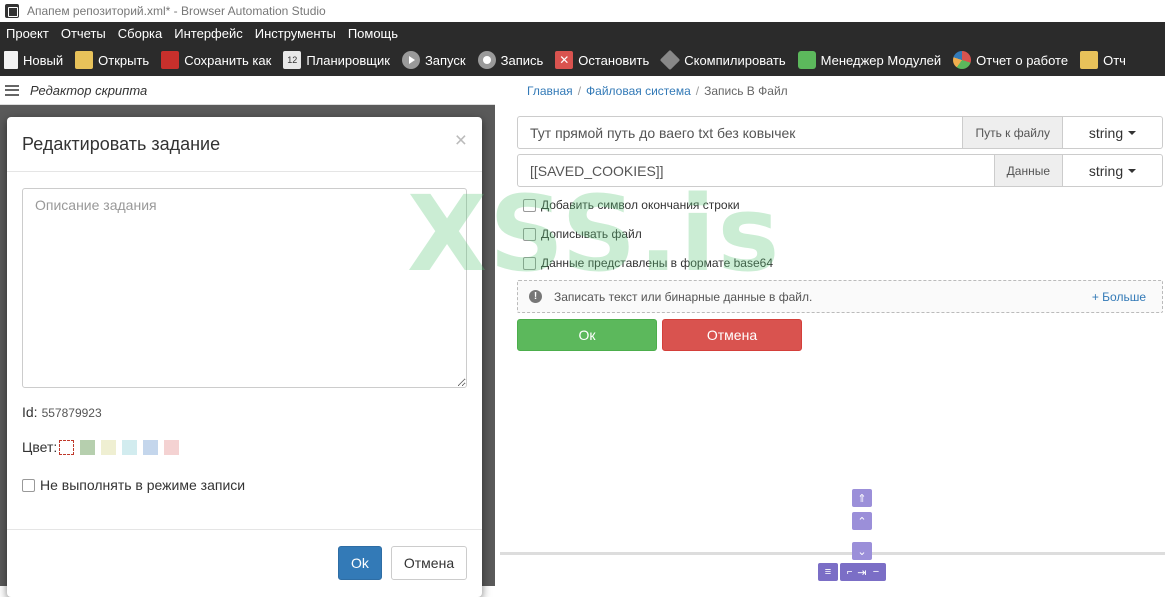 The image size is (1165, 597). Describe the element at coordinates (740, 132) in the screenshot. I see `file-path-input` at that location.